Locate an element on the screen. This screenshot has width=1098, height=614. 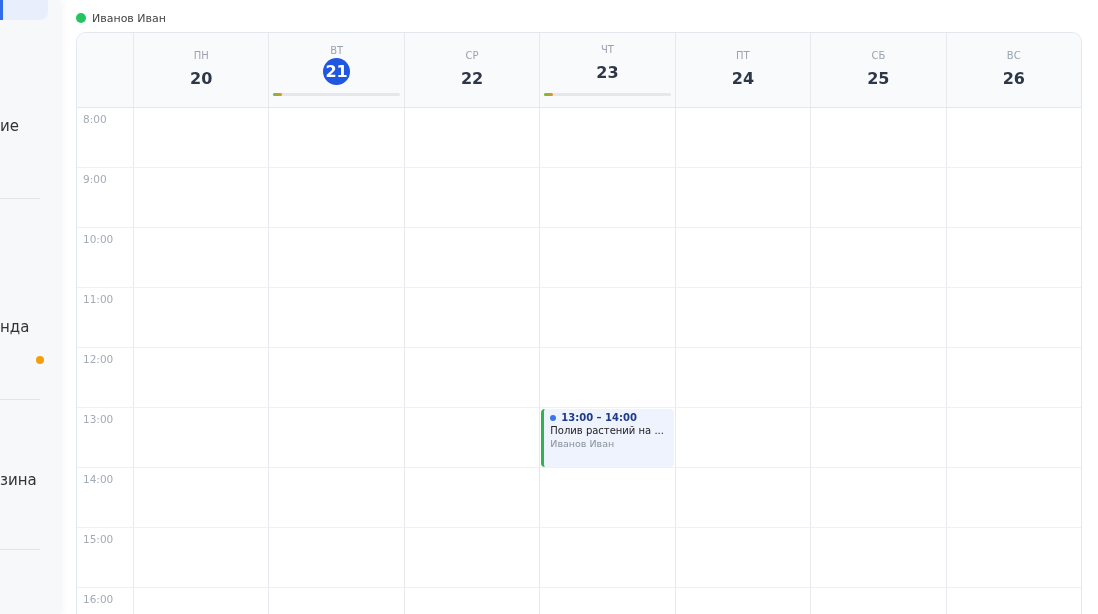
time-label: 14:00 is located at coordinates (105, 498).